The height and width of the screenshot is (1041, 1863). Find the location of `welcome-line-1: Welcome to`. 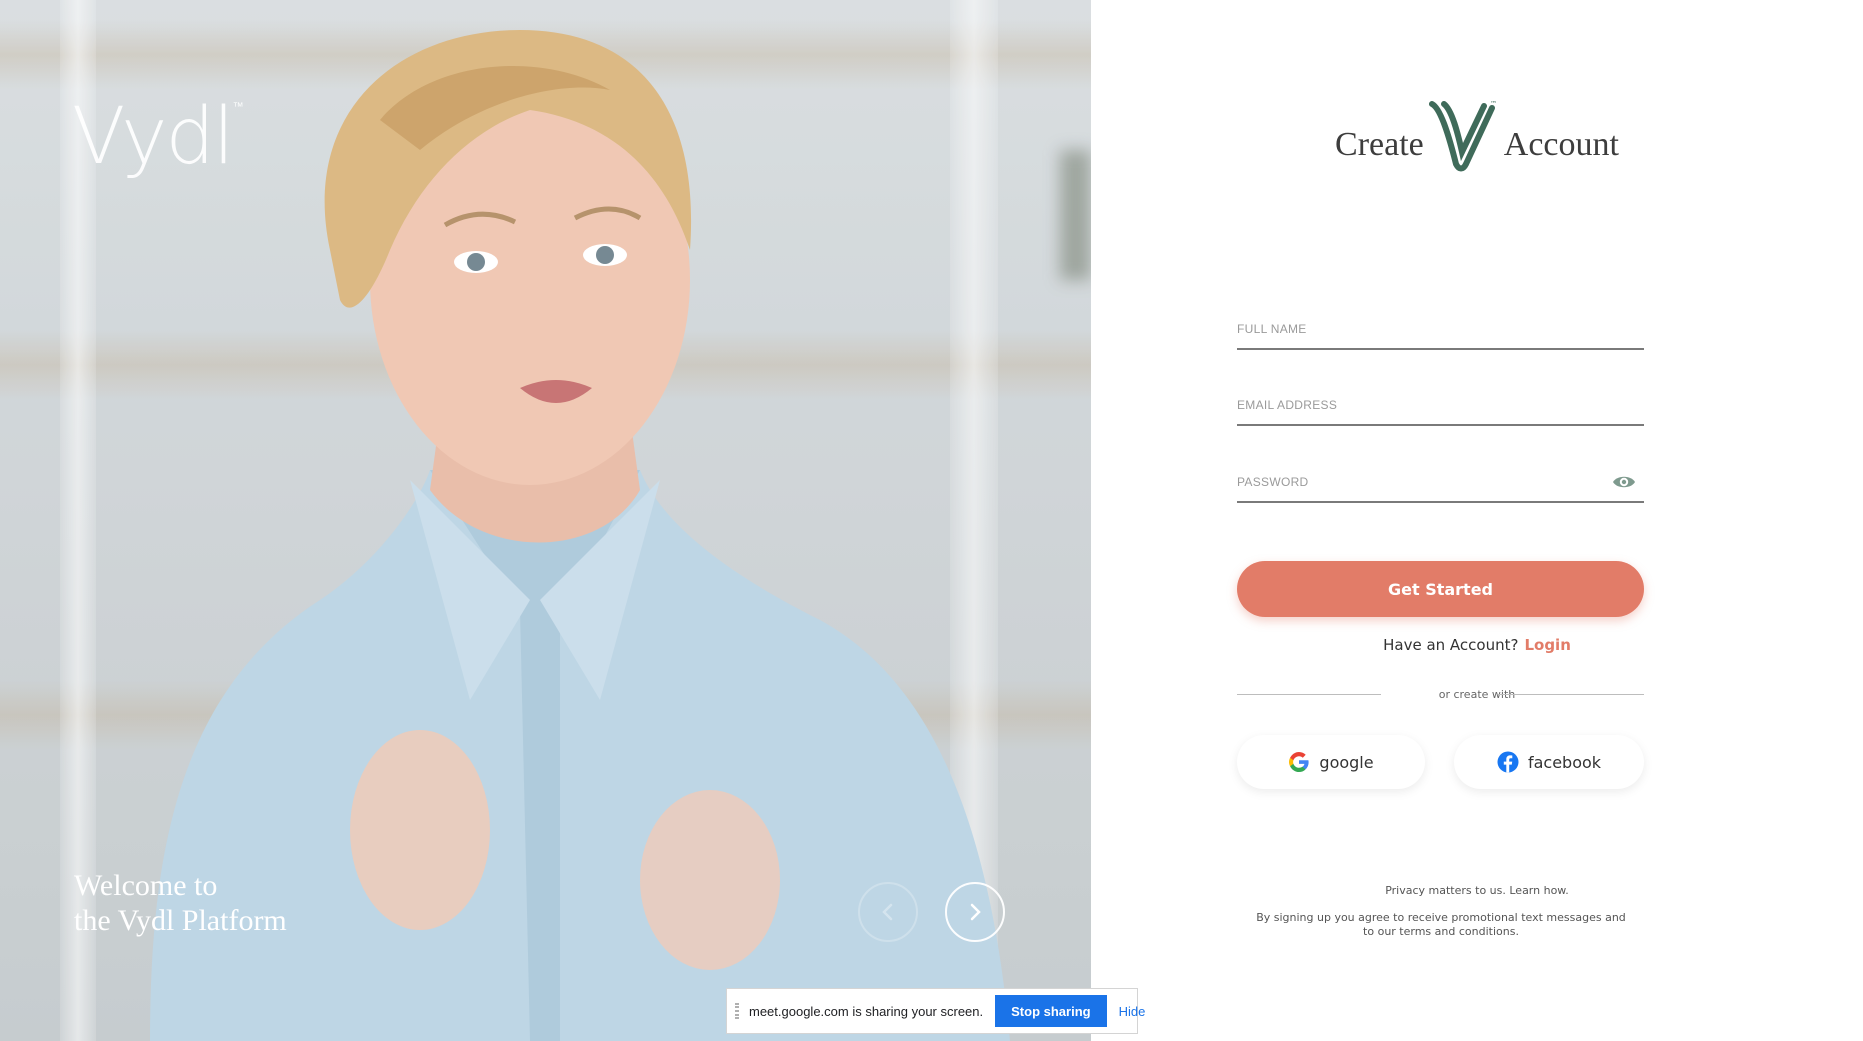

welcome-line-1: Welcome to is located at coordinates (146, 885).